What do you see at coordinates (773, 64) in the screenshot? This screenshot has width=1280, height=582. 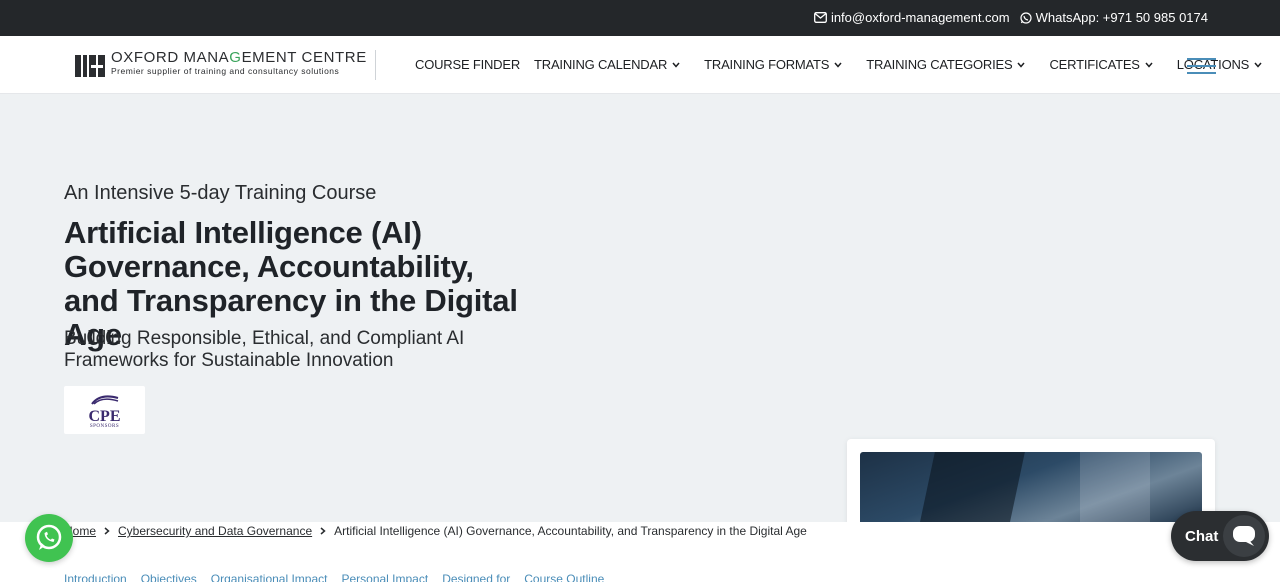 I see `menu-item-training-formats: TRAINING FORMATS` at bounding box center [773, 64].